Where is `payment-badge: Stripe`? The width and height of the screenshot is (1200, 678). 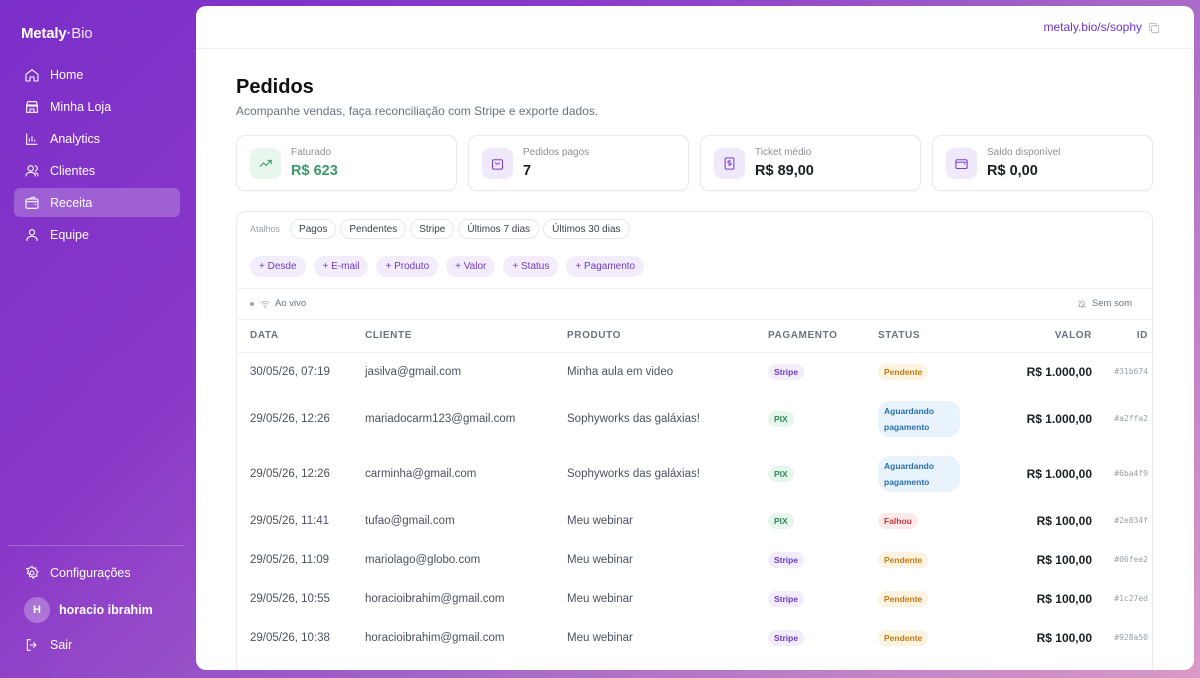 payment-badge: Stripe is located at coordinates (786, 559).